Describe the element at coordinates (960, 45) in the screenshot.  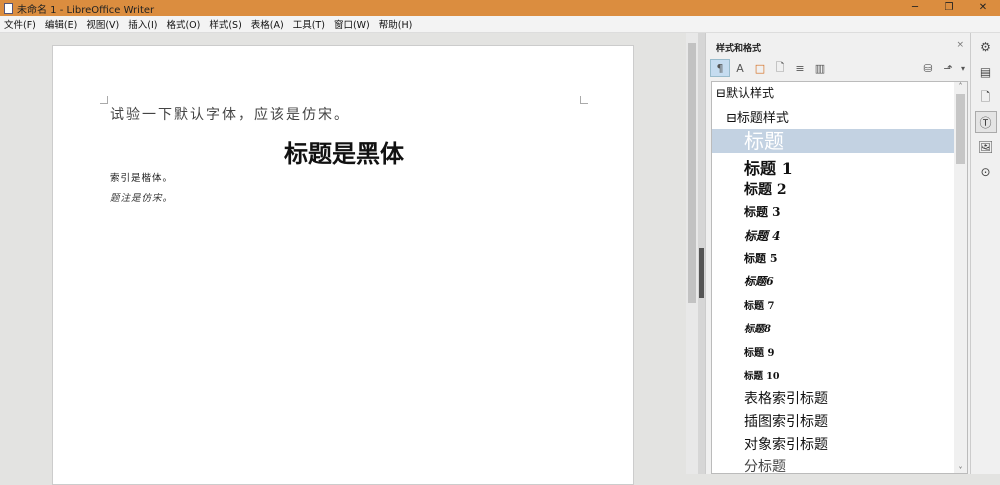
I see `close-icon: ×` at that location.